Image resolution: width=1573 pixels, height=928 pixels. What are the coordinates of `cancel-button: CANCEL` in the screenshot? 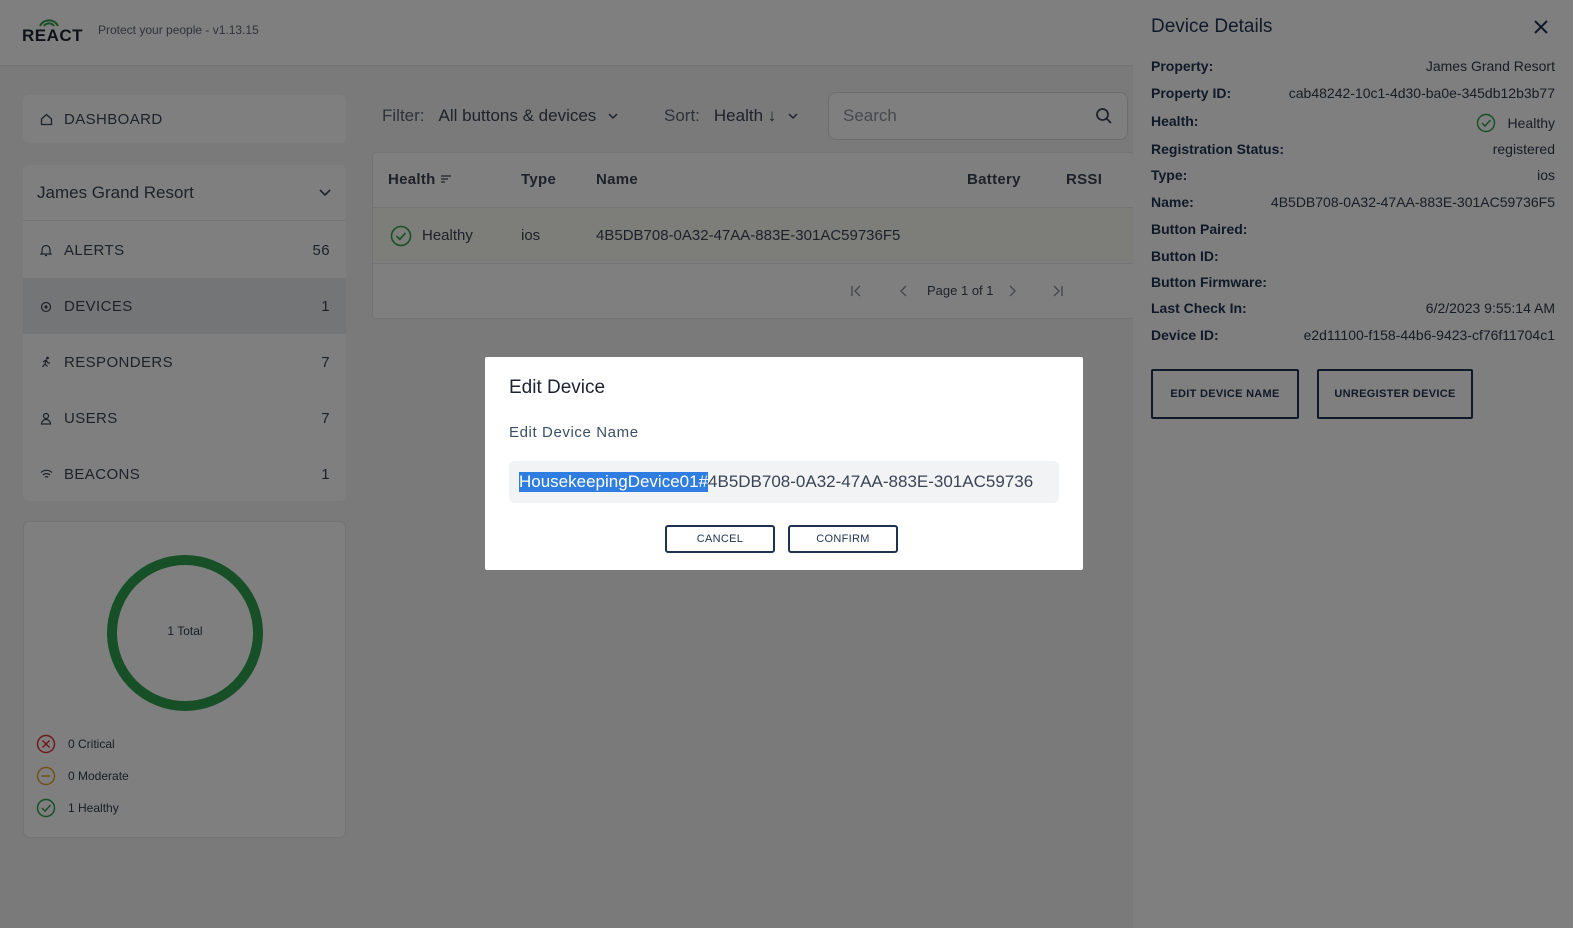 It's located at (720, 539).